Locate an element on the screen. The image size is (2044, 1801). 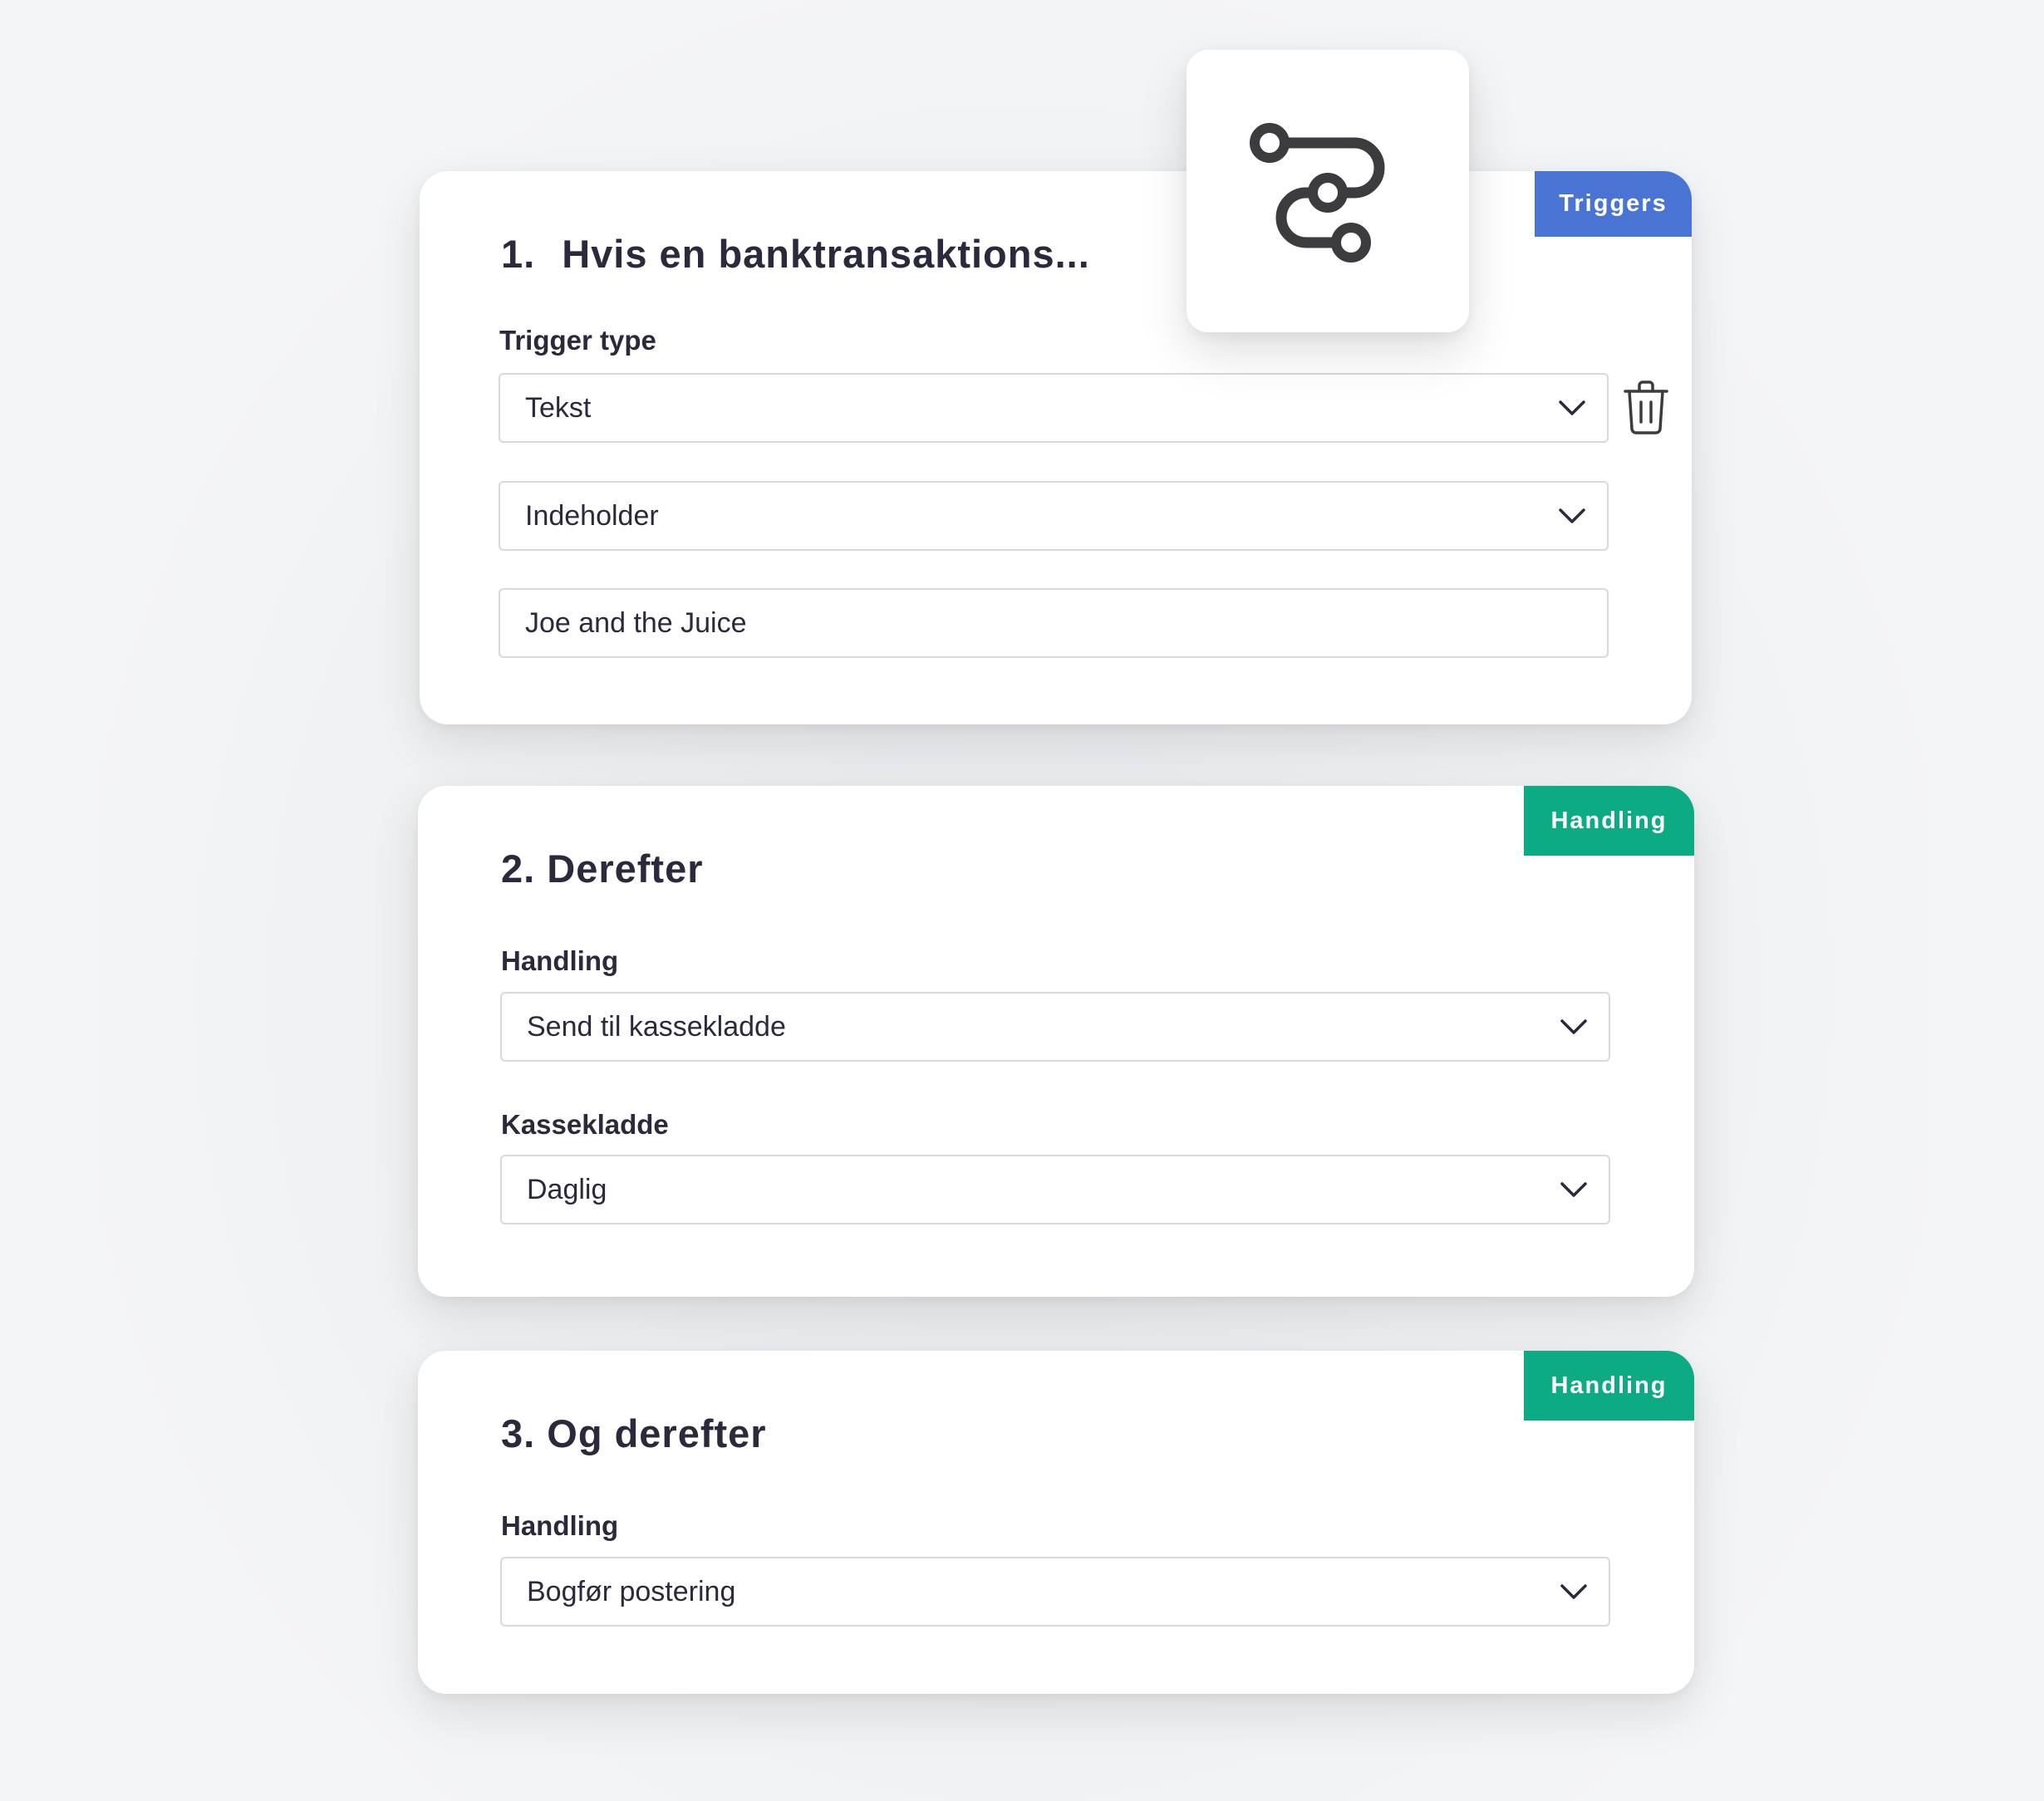
journal-label: Kassekladde is located at coordinates (585, 1124).